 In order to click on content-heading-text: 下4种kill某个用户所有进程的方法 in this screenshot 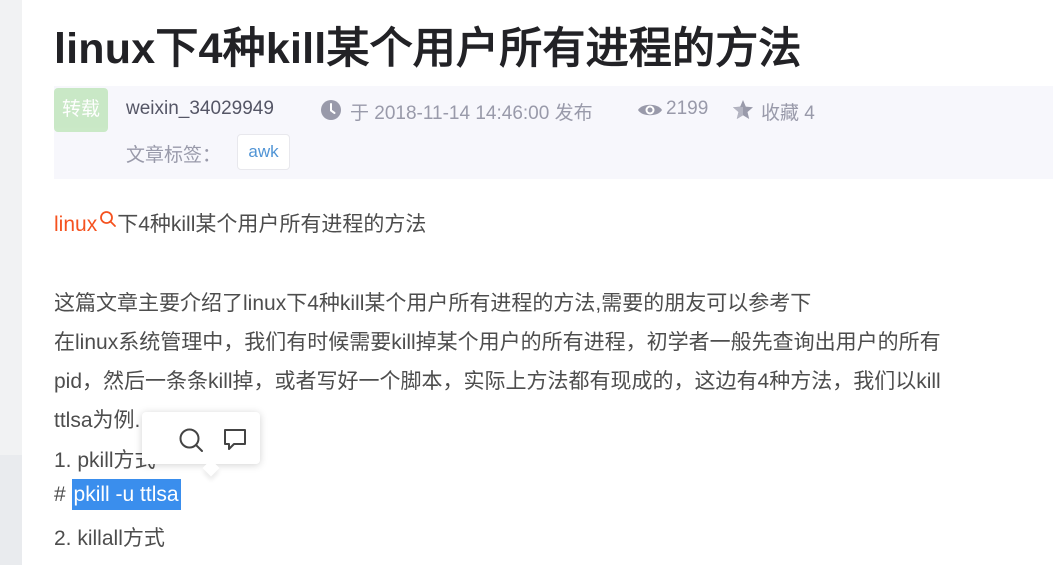, I will do `click(272, 224)`.